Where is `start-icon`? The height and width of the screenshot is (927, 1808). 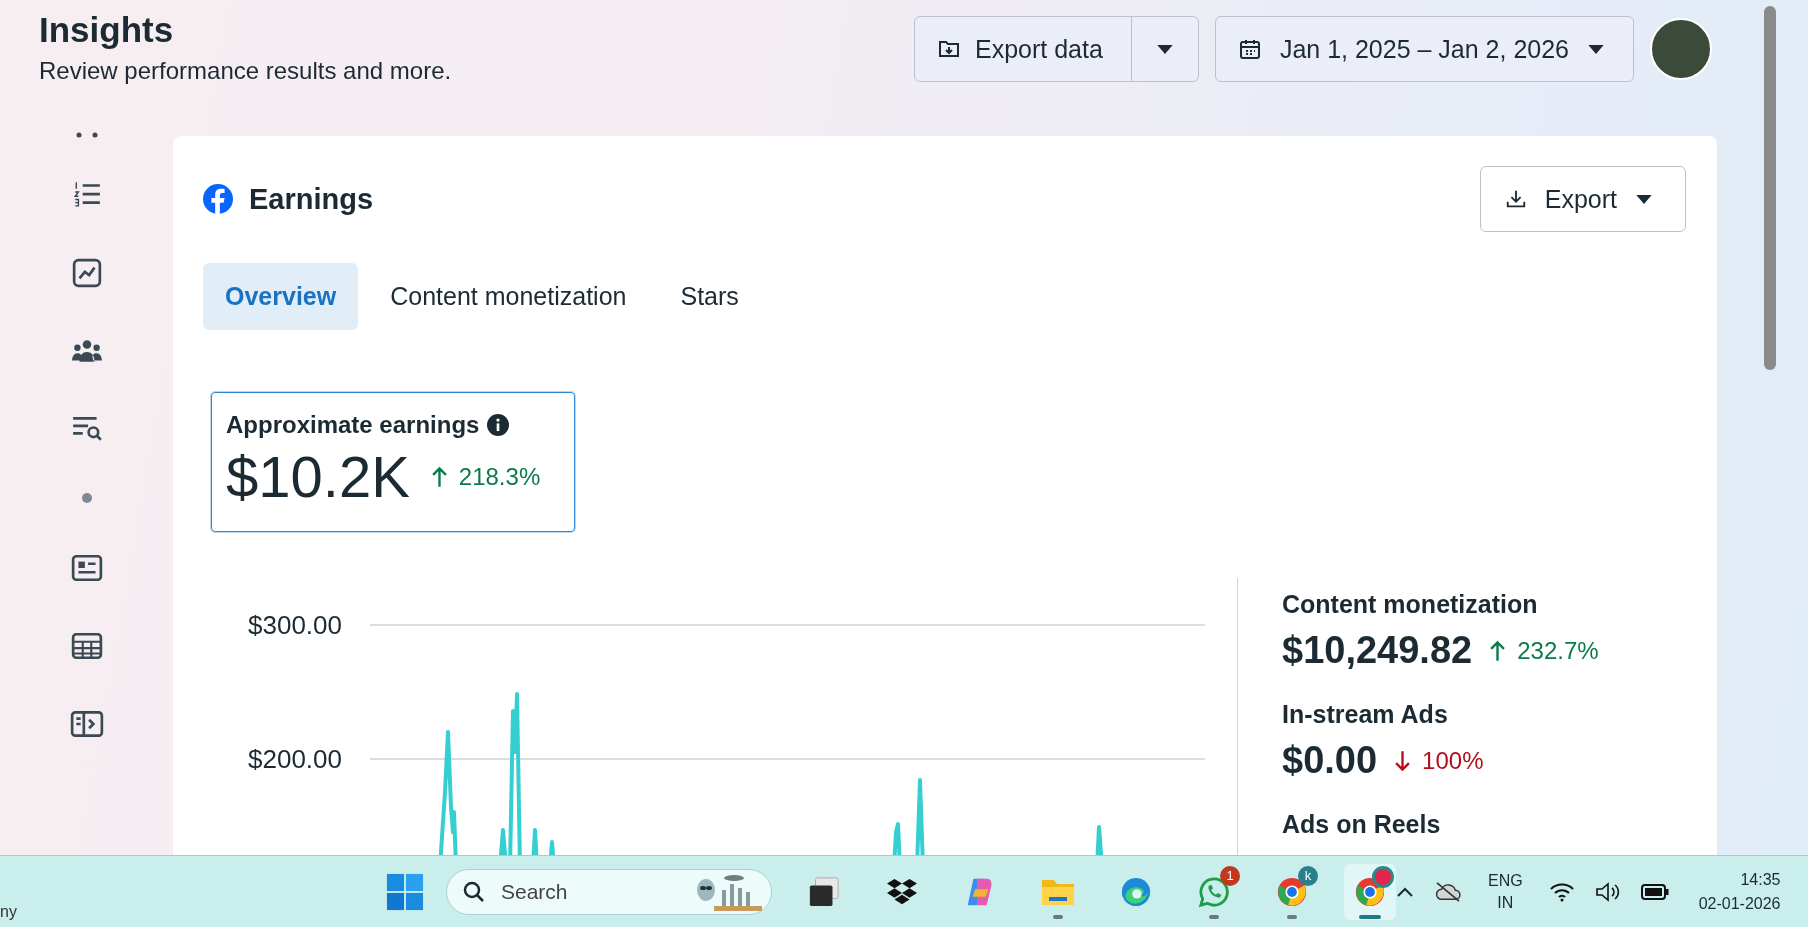 start-icon is located at coordinates (405, 891).